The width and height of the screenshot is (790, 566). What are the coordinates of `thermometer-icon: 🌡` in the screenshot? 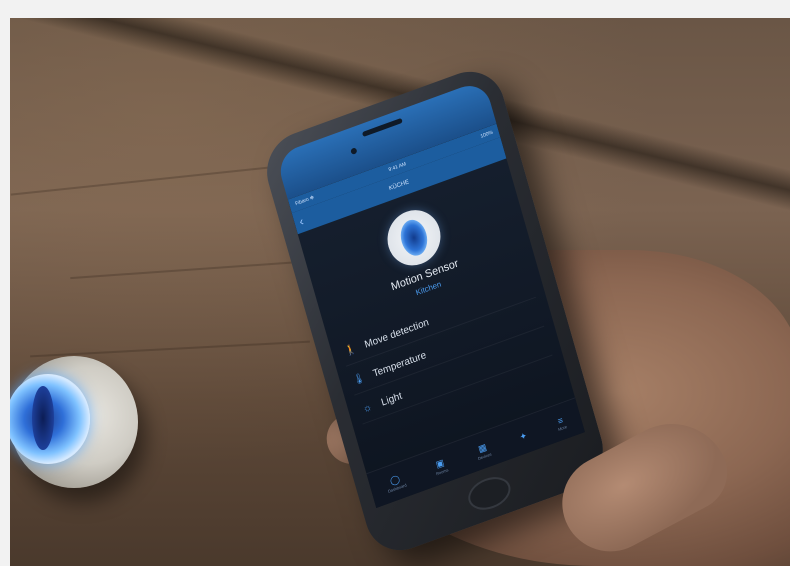 It's located at (359, 379).